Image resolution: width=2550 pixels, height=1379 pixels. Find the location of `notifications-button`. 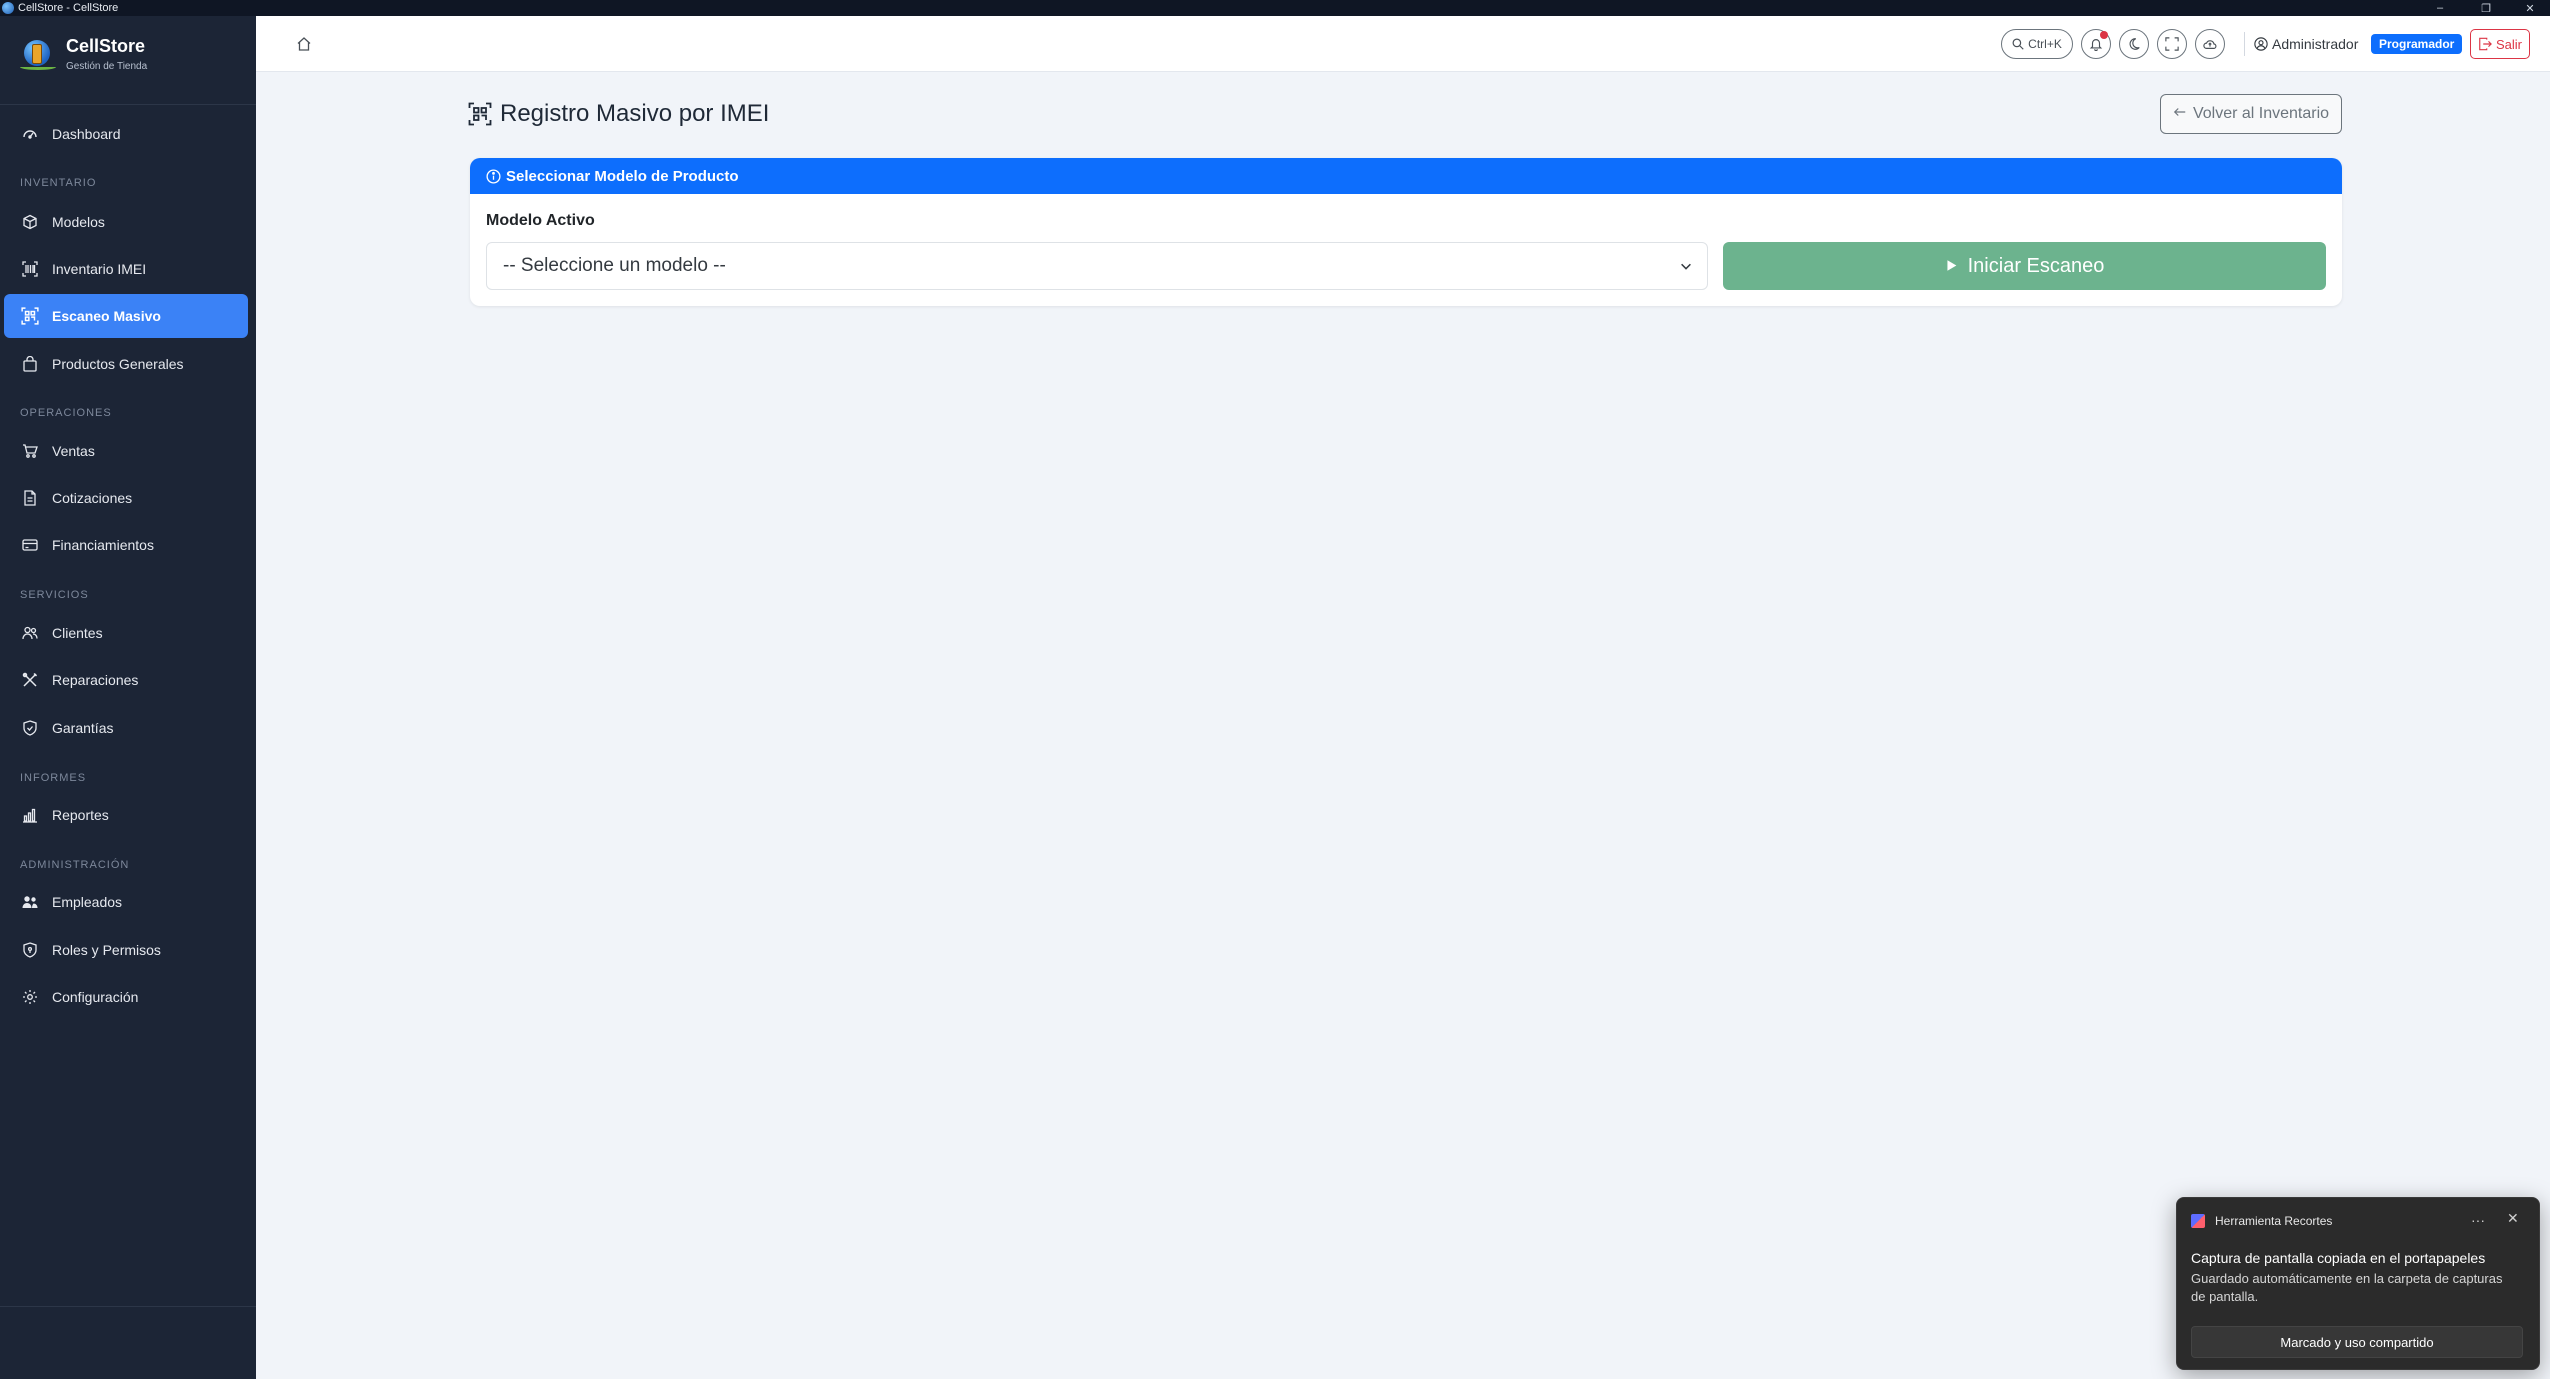

notifications-button is located at coordinates (2096, 44).